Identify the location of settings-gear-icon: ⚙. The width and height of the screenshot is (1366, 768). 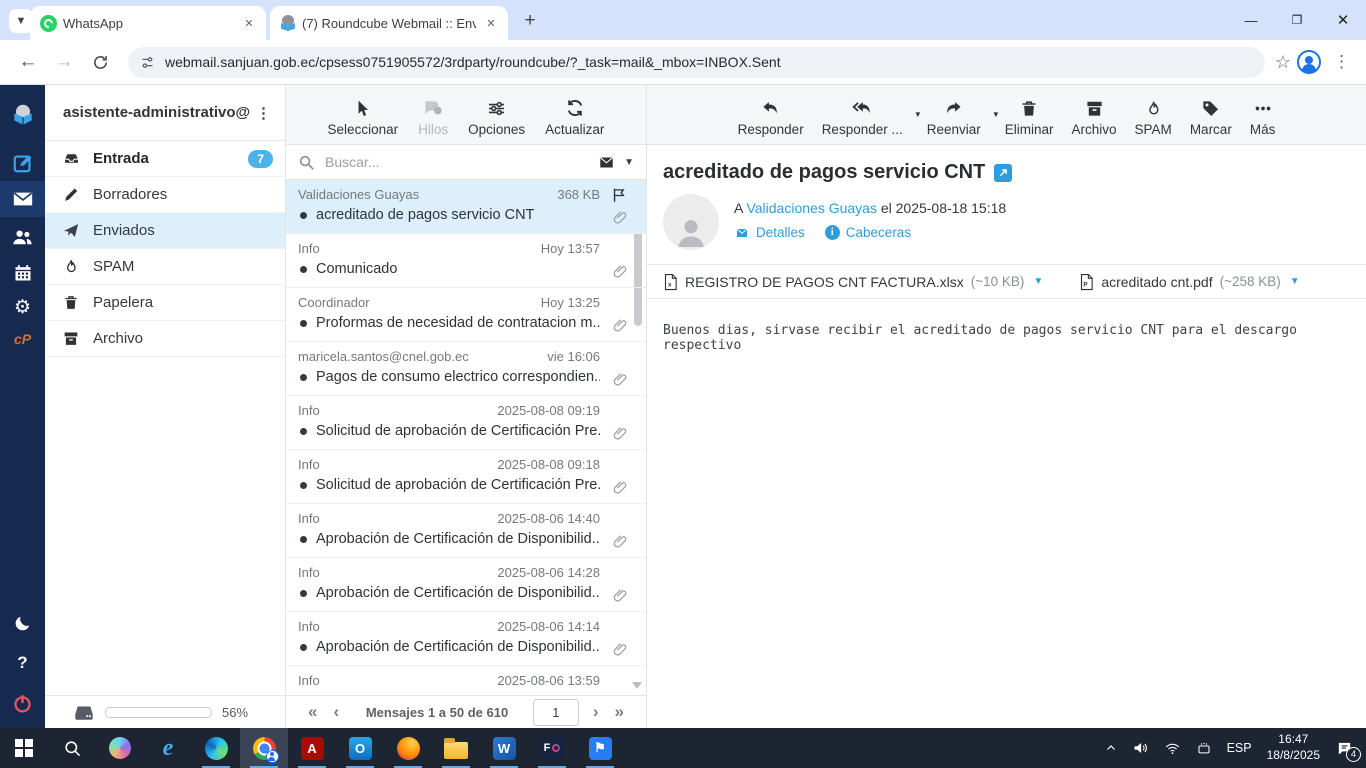
(22, 307).